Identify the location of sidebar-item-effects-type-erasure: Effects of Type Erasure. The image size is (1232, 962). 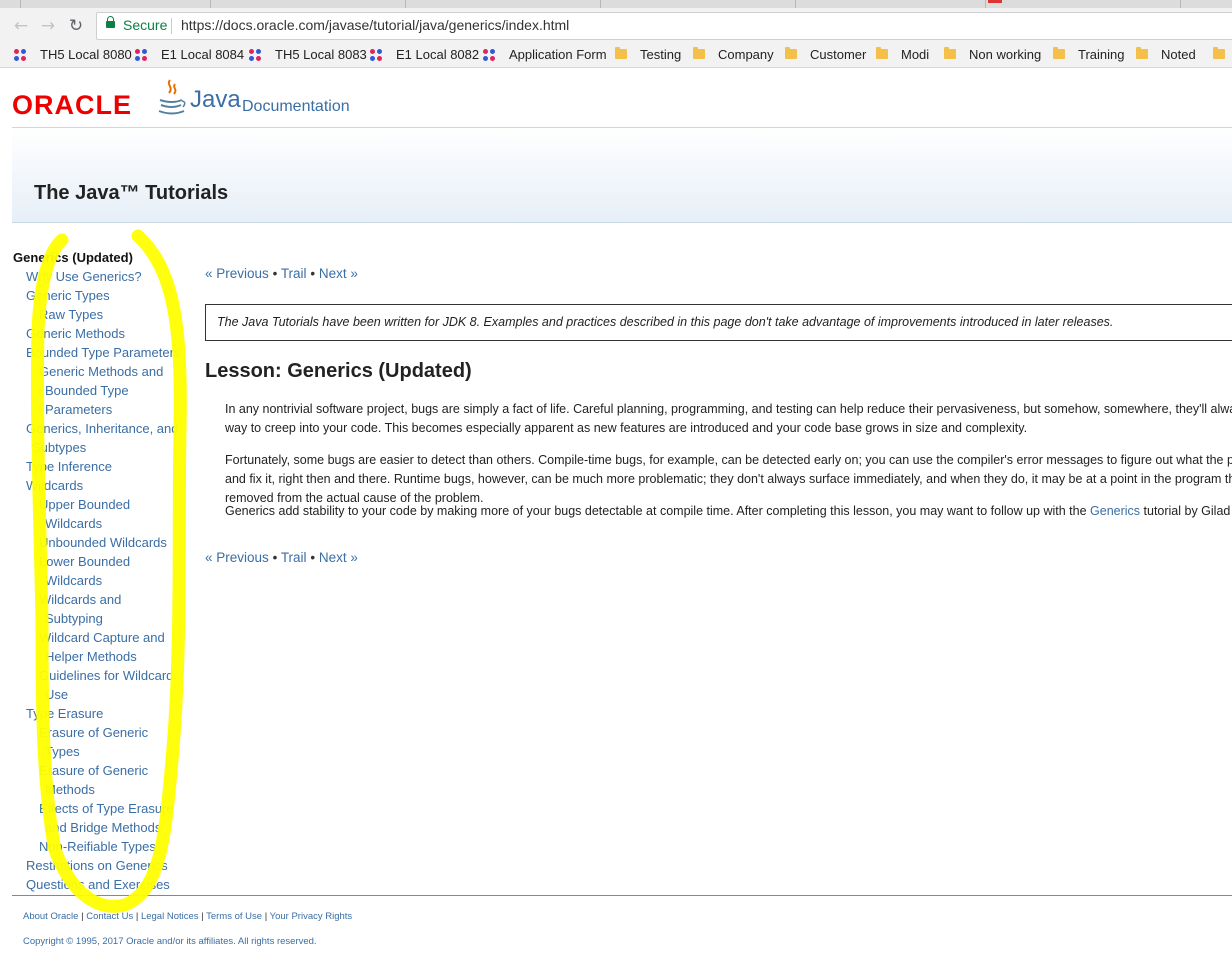
(106, 808).